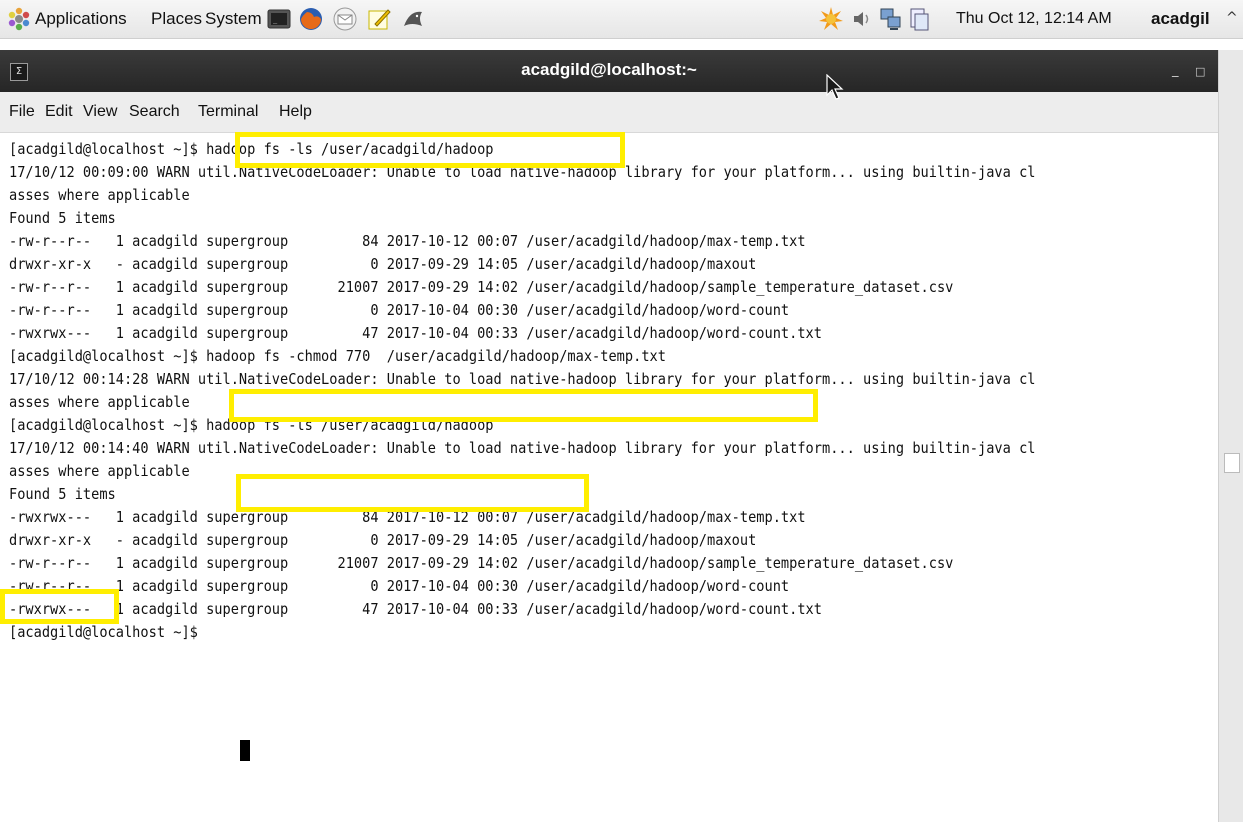 The width and height of the screenshot is (1243, 822). I want to click on minimize-icon: _, so click(1175, 70).